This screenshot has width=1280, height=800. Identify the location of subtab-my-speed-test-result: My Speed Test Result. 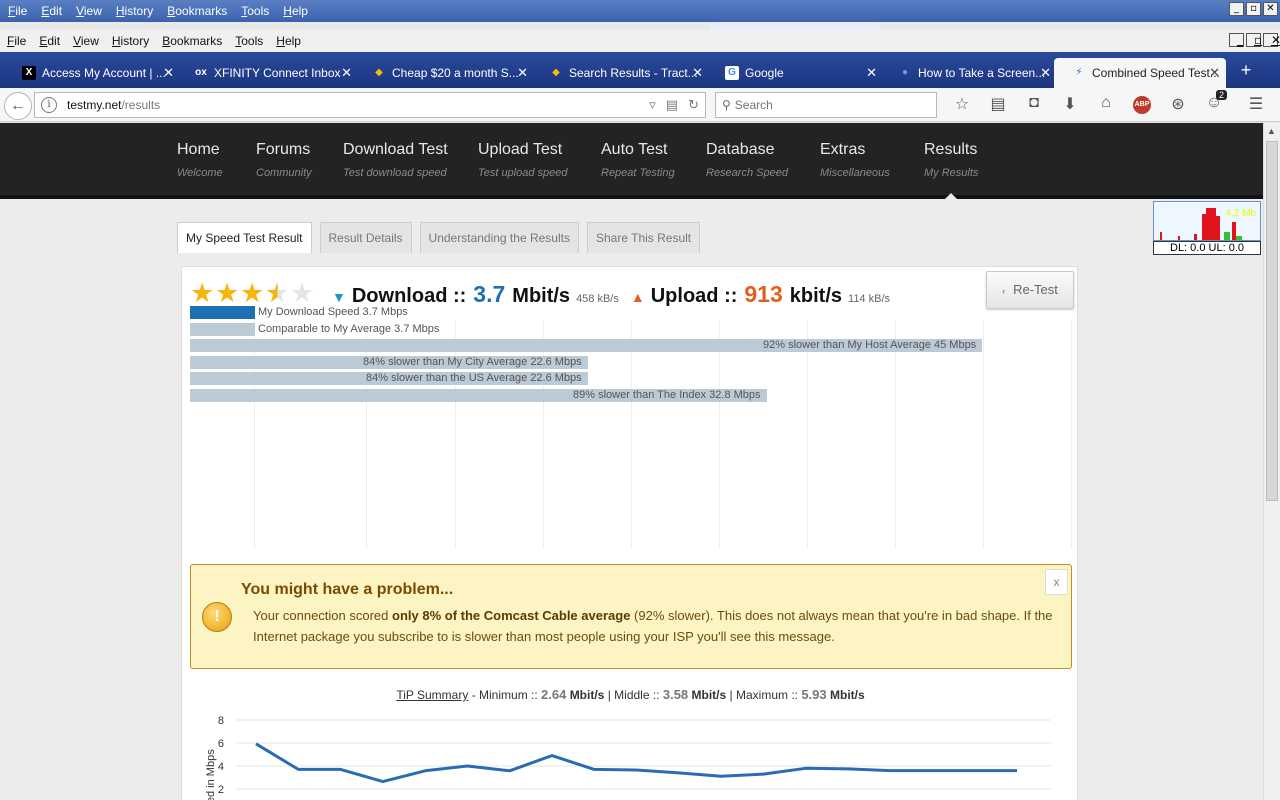
(244, 237).